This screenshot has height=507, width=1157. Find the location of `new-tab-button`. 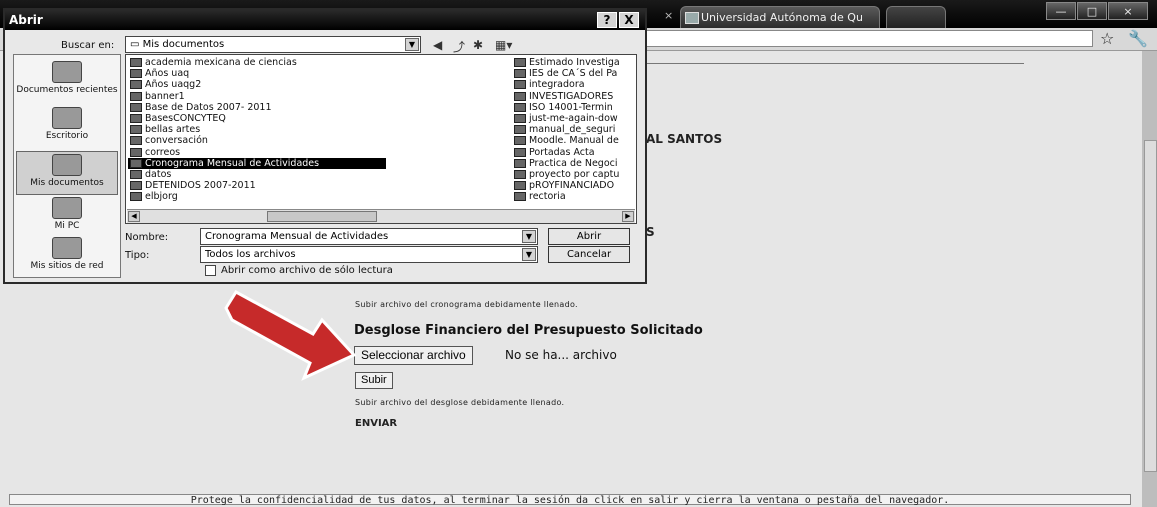

new-tab-button is located at coordinates (916, 17).